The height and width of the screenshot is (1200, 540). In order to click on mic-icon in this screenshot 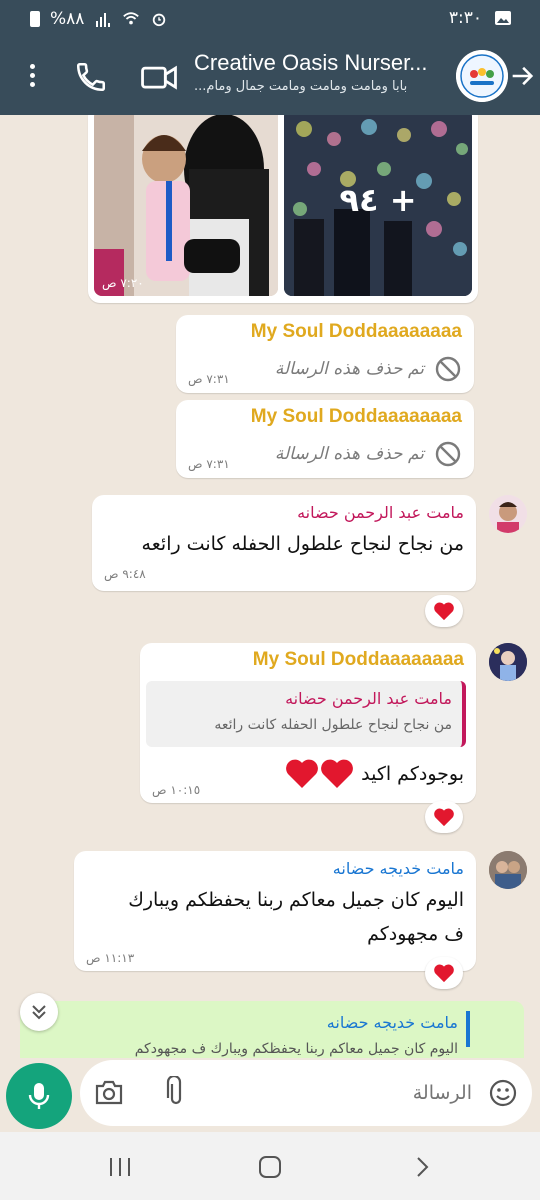, I will do `click(39, 1096)`.